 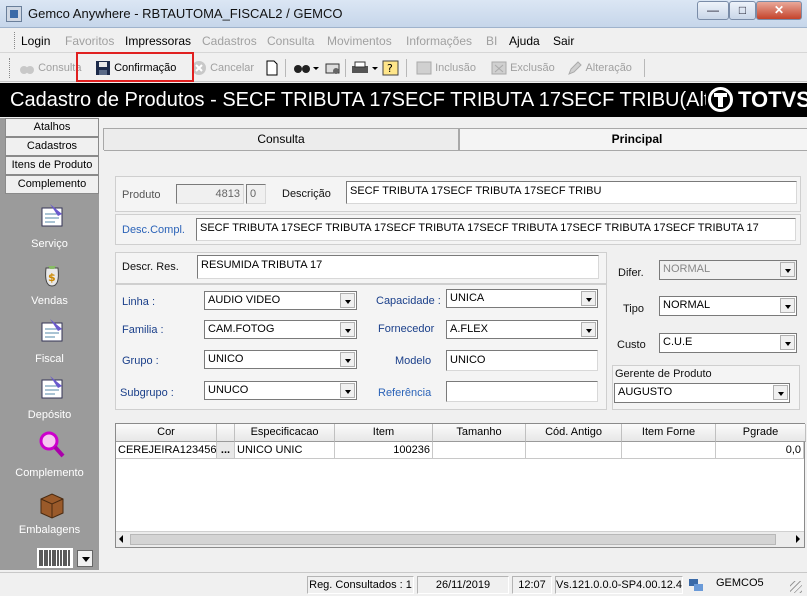 I want to click on menu-favoritos: Favoritos, so click(x=89, y=41).